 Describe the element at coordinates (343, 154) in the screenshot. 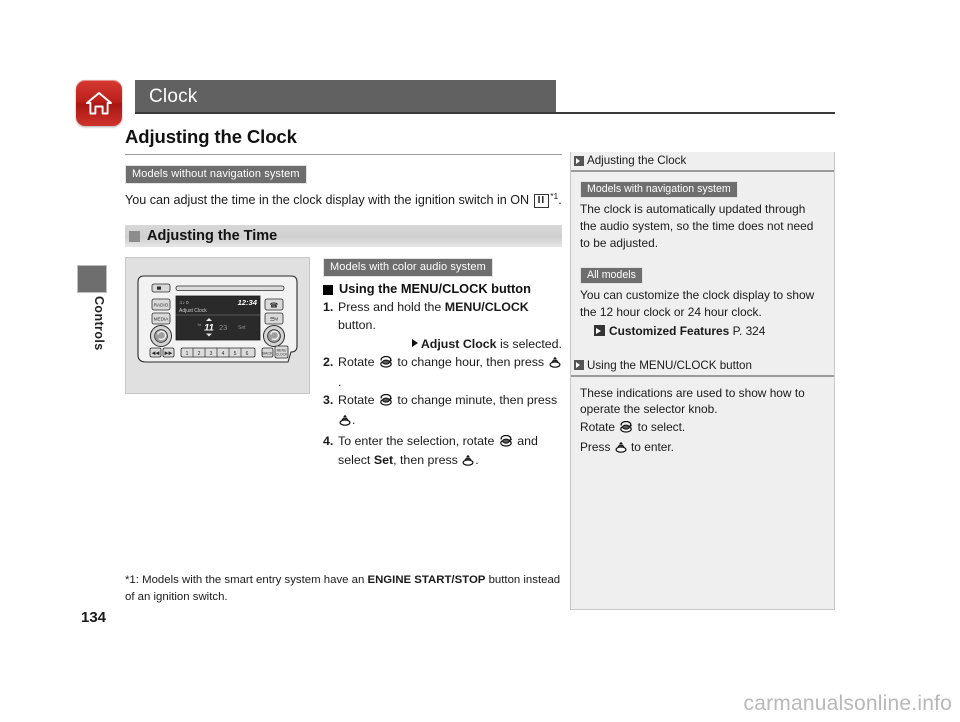

I see `title-divider` at that location.